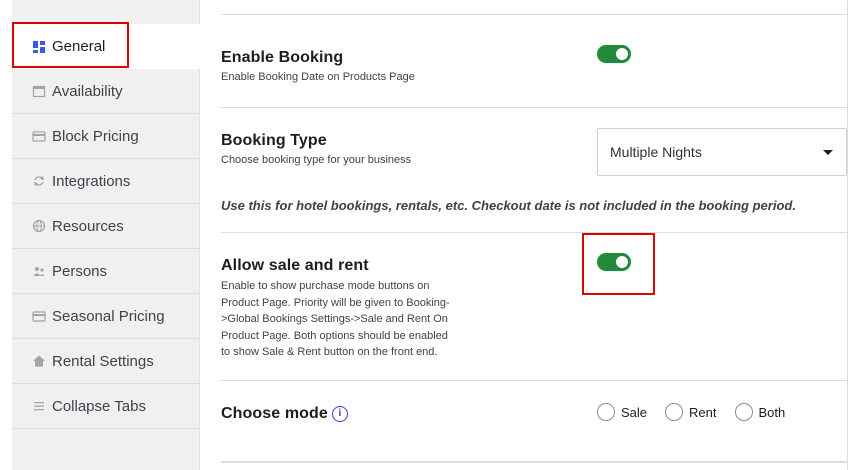 The image size is (863, 470). I want to click on sidebar-item-block-pricing: Block Pricing, so click(106, 136).